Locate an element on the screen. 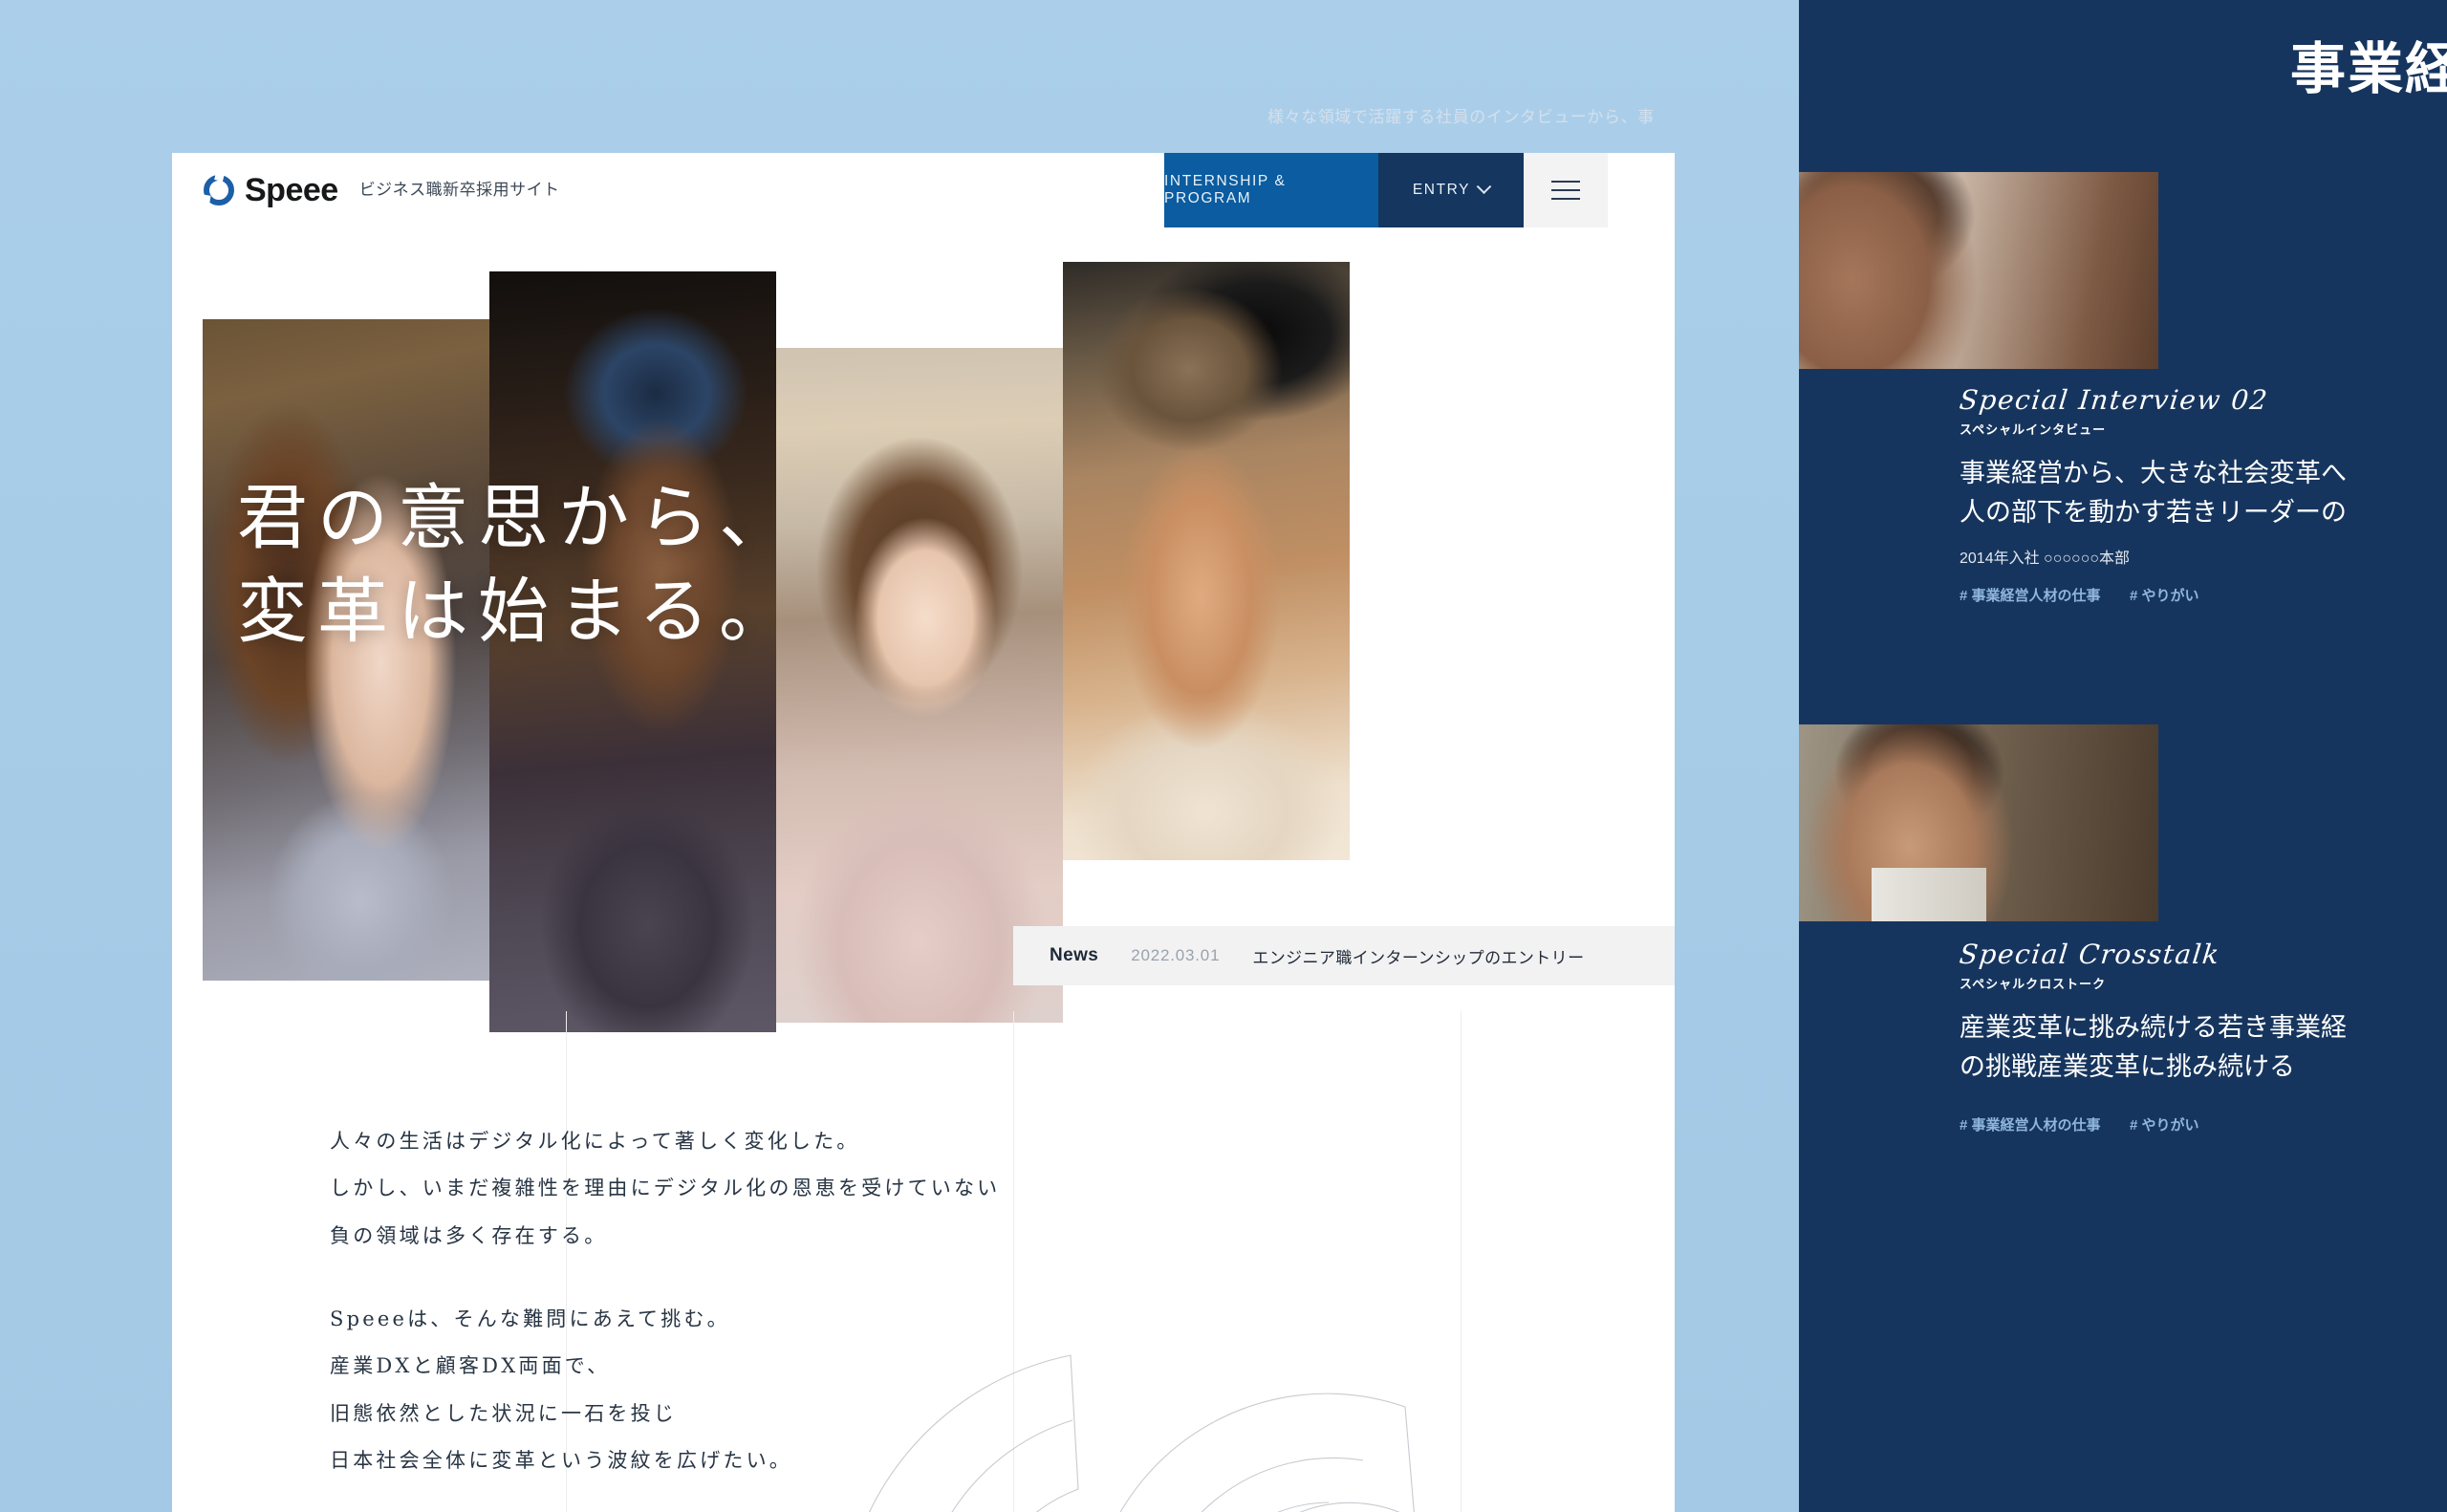  news-bar: News 2022.03.01 エンジニア職インターンシップのエントリー is located at coordinates (1344, 955).